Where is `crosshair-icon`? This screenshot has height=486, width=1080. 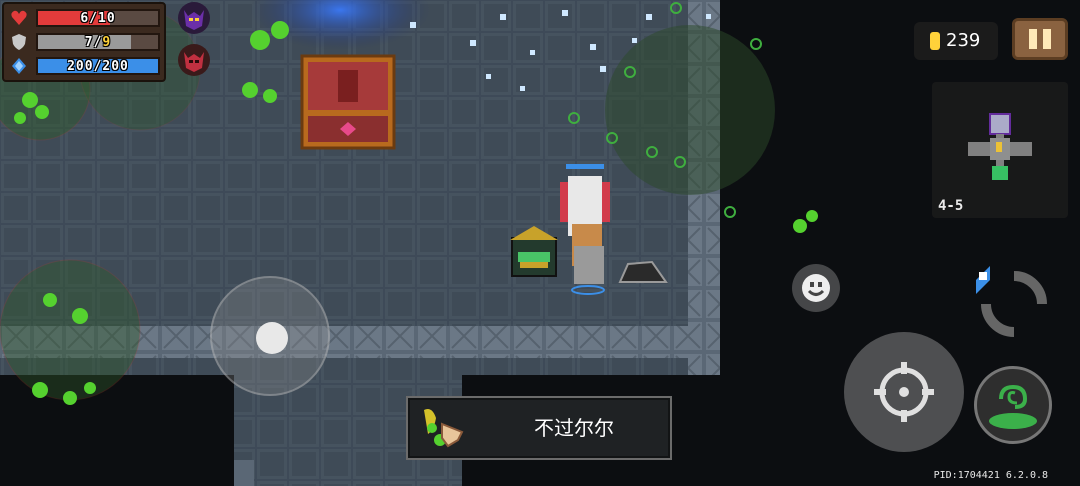 crosshair-icon is located at coordinates (904, 392).